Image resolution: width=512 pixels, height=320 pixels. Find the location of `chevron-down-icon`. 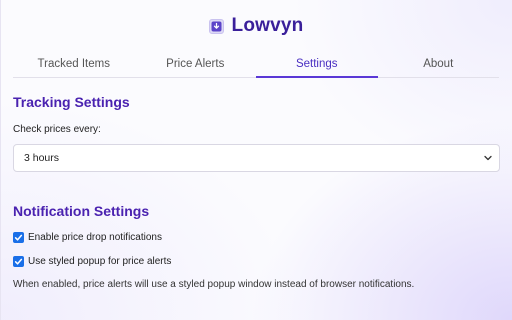

chevron-down-icon is located at coordinates (488, 158).